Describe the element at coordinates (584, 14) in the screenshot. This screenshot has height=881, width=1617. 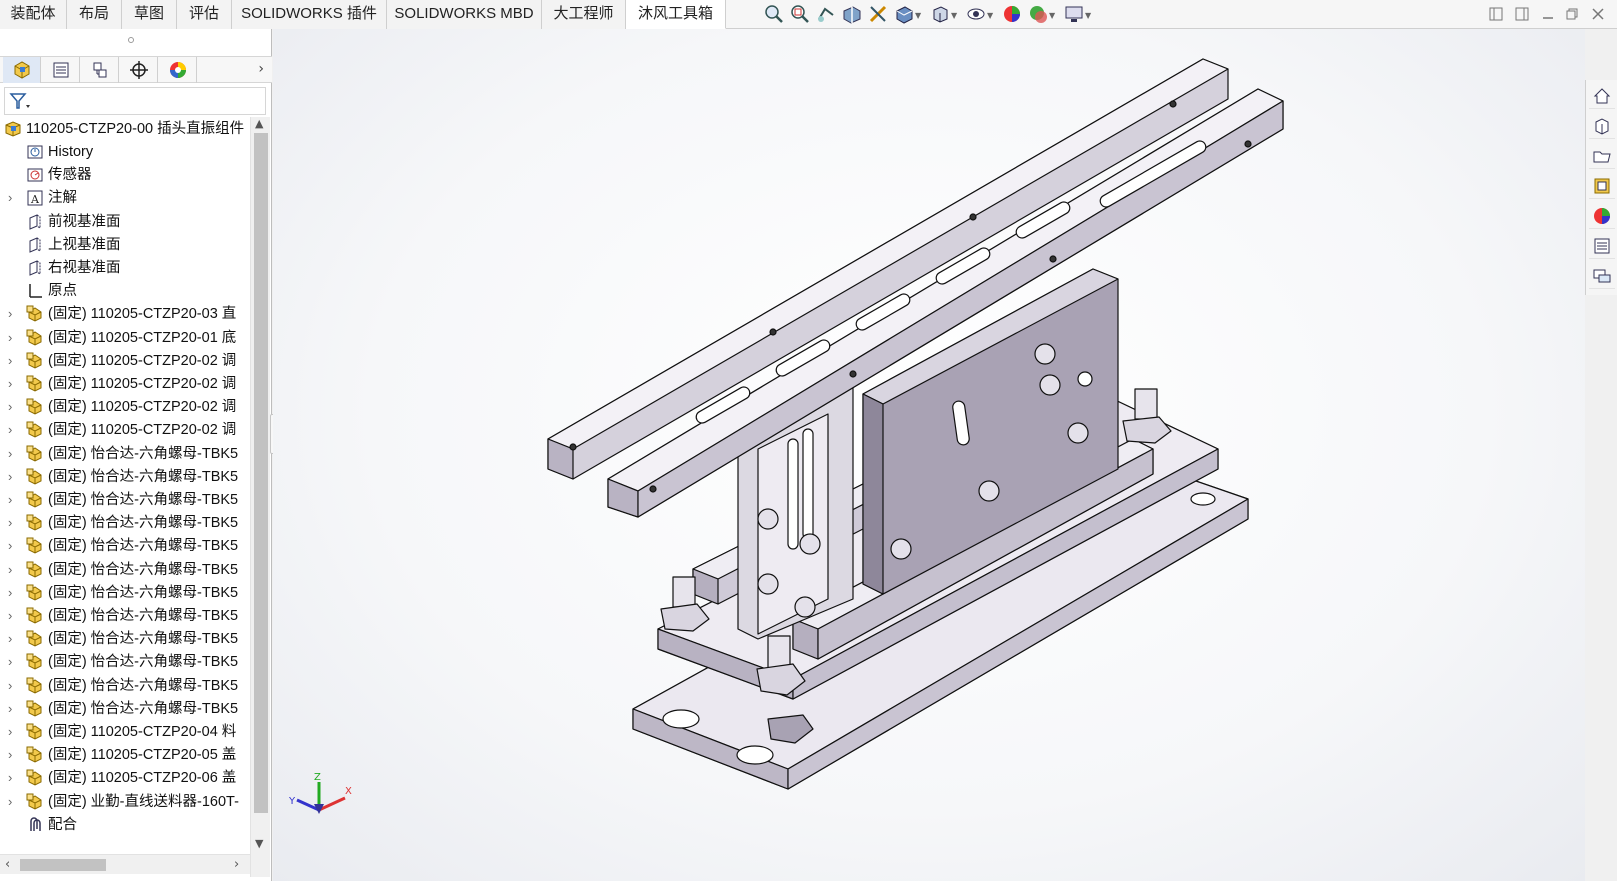
I see `tab-chief-engineer: 大工程师` at that location.